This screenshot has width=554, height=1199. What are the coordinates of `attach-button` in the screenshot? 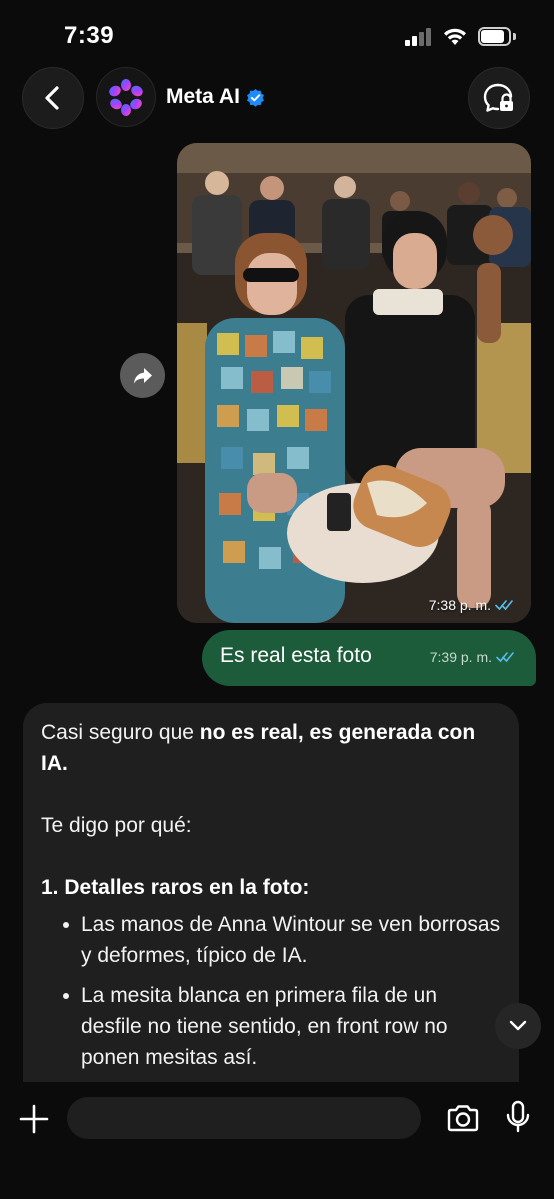 It's located at (34, 1119).